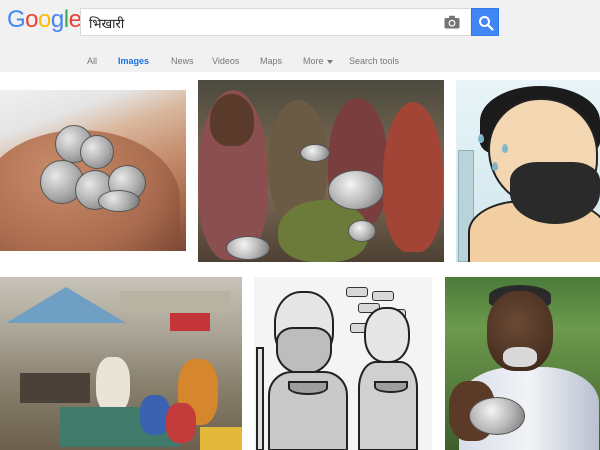 The width and height of the screenshot is (600, 450). What do you see at coordinates (93, 170) in the screenshot?
I see `result-image-coins-in-hand` at bounding box center [93, 170].